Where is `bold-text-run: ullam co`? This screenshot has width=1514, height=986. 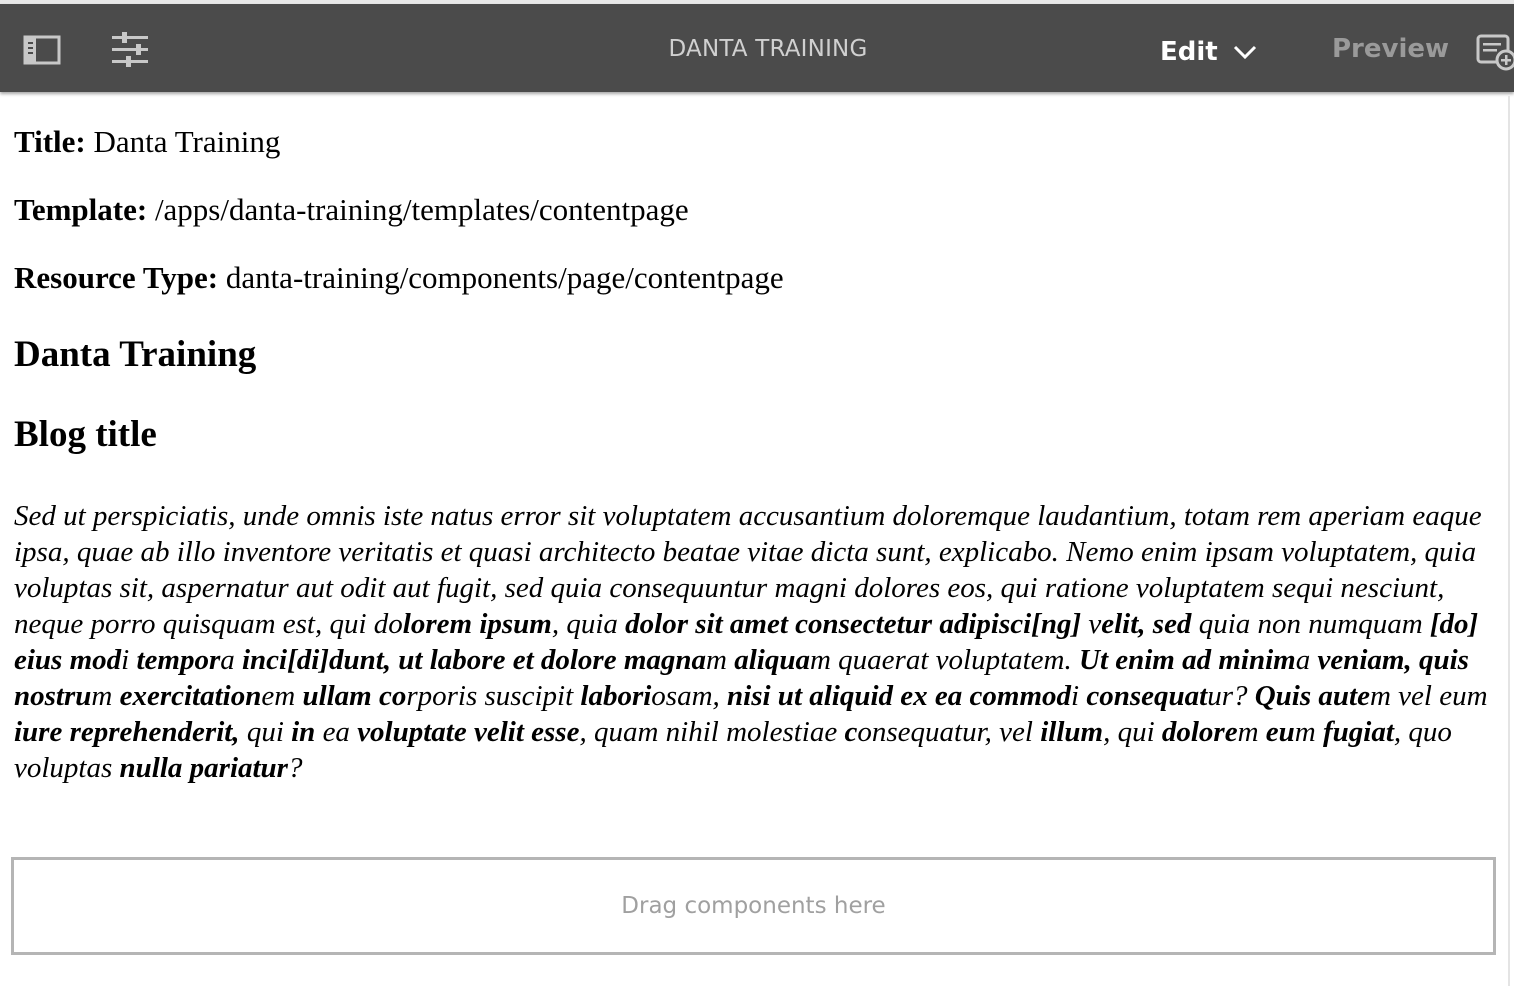 bold-text-run: ullam co is located at coordinates (354, 696).